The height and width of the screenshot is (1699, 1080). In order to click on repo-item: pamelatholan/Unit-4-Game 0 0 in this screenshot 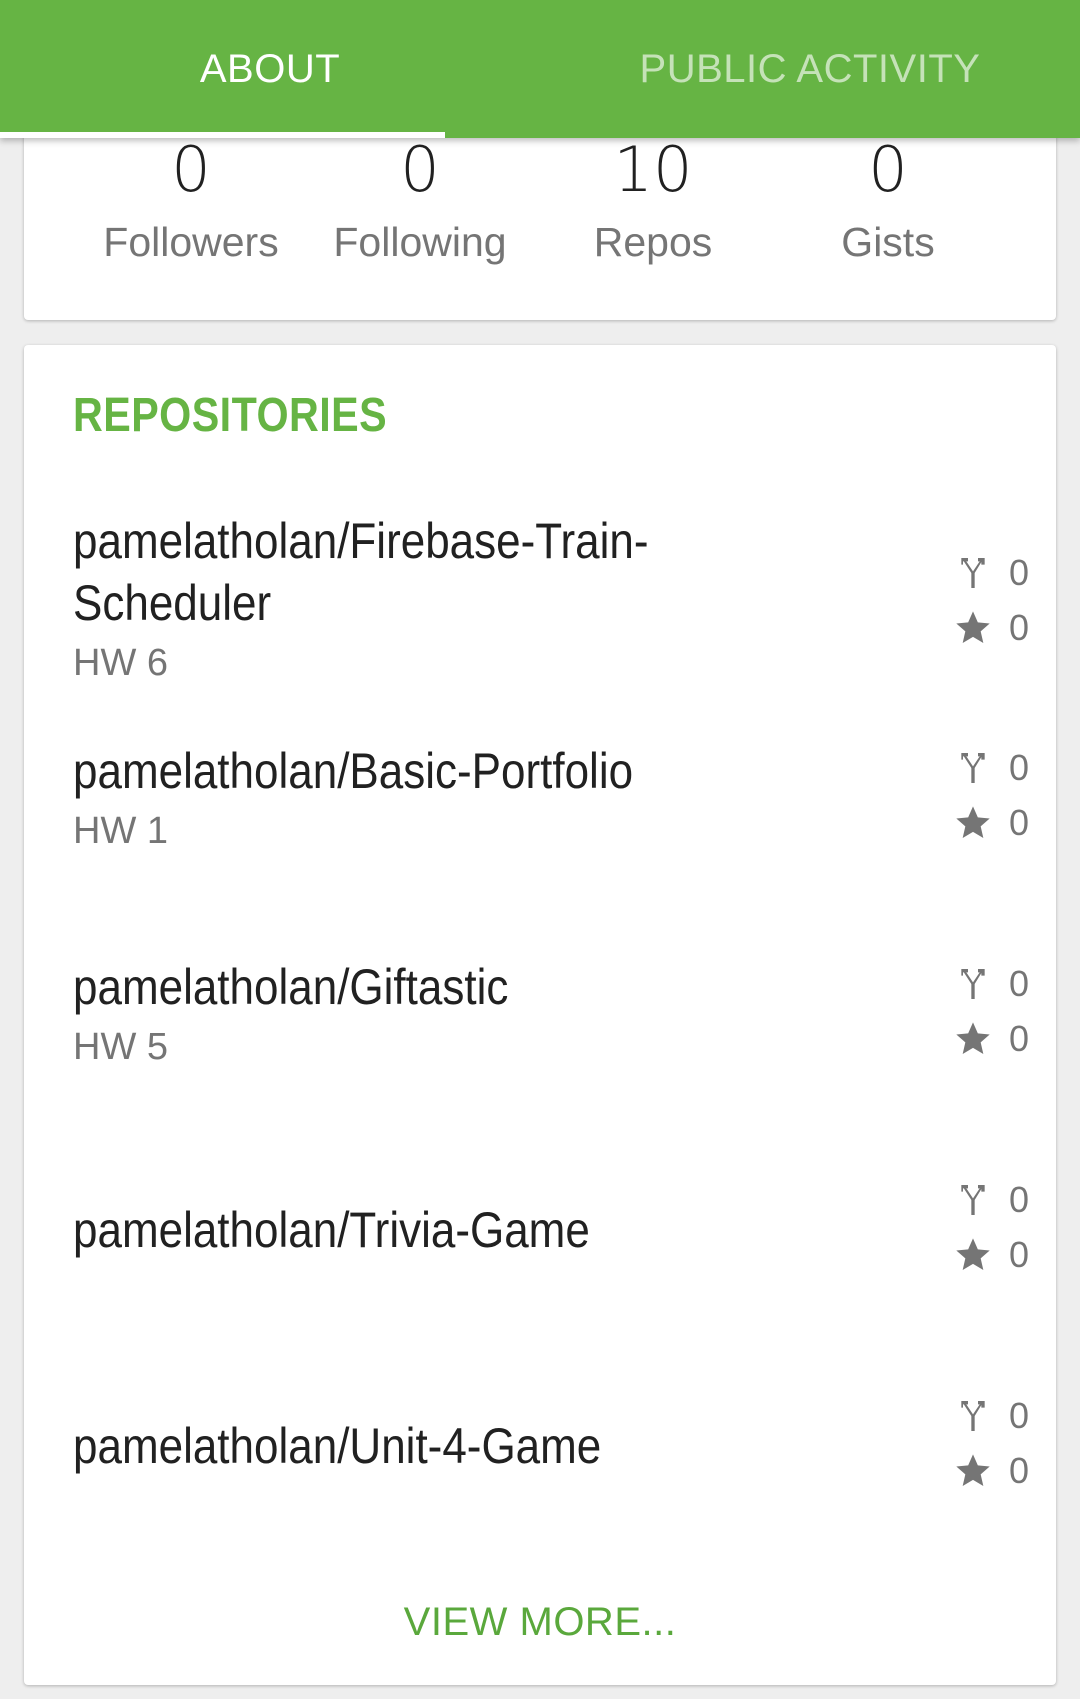, I will do `click(553, 1453)`.